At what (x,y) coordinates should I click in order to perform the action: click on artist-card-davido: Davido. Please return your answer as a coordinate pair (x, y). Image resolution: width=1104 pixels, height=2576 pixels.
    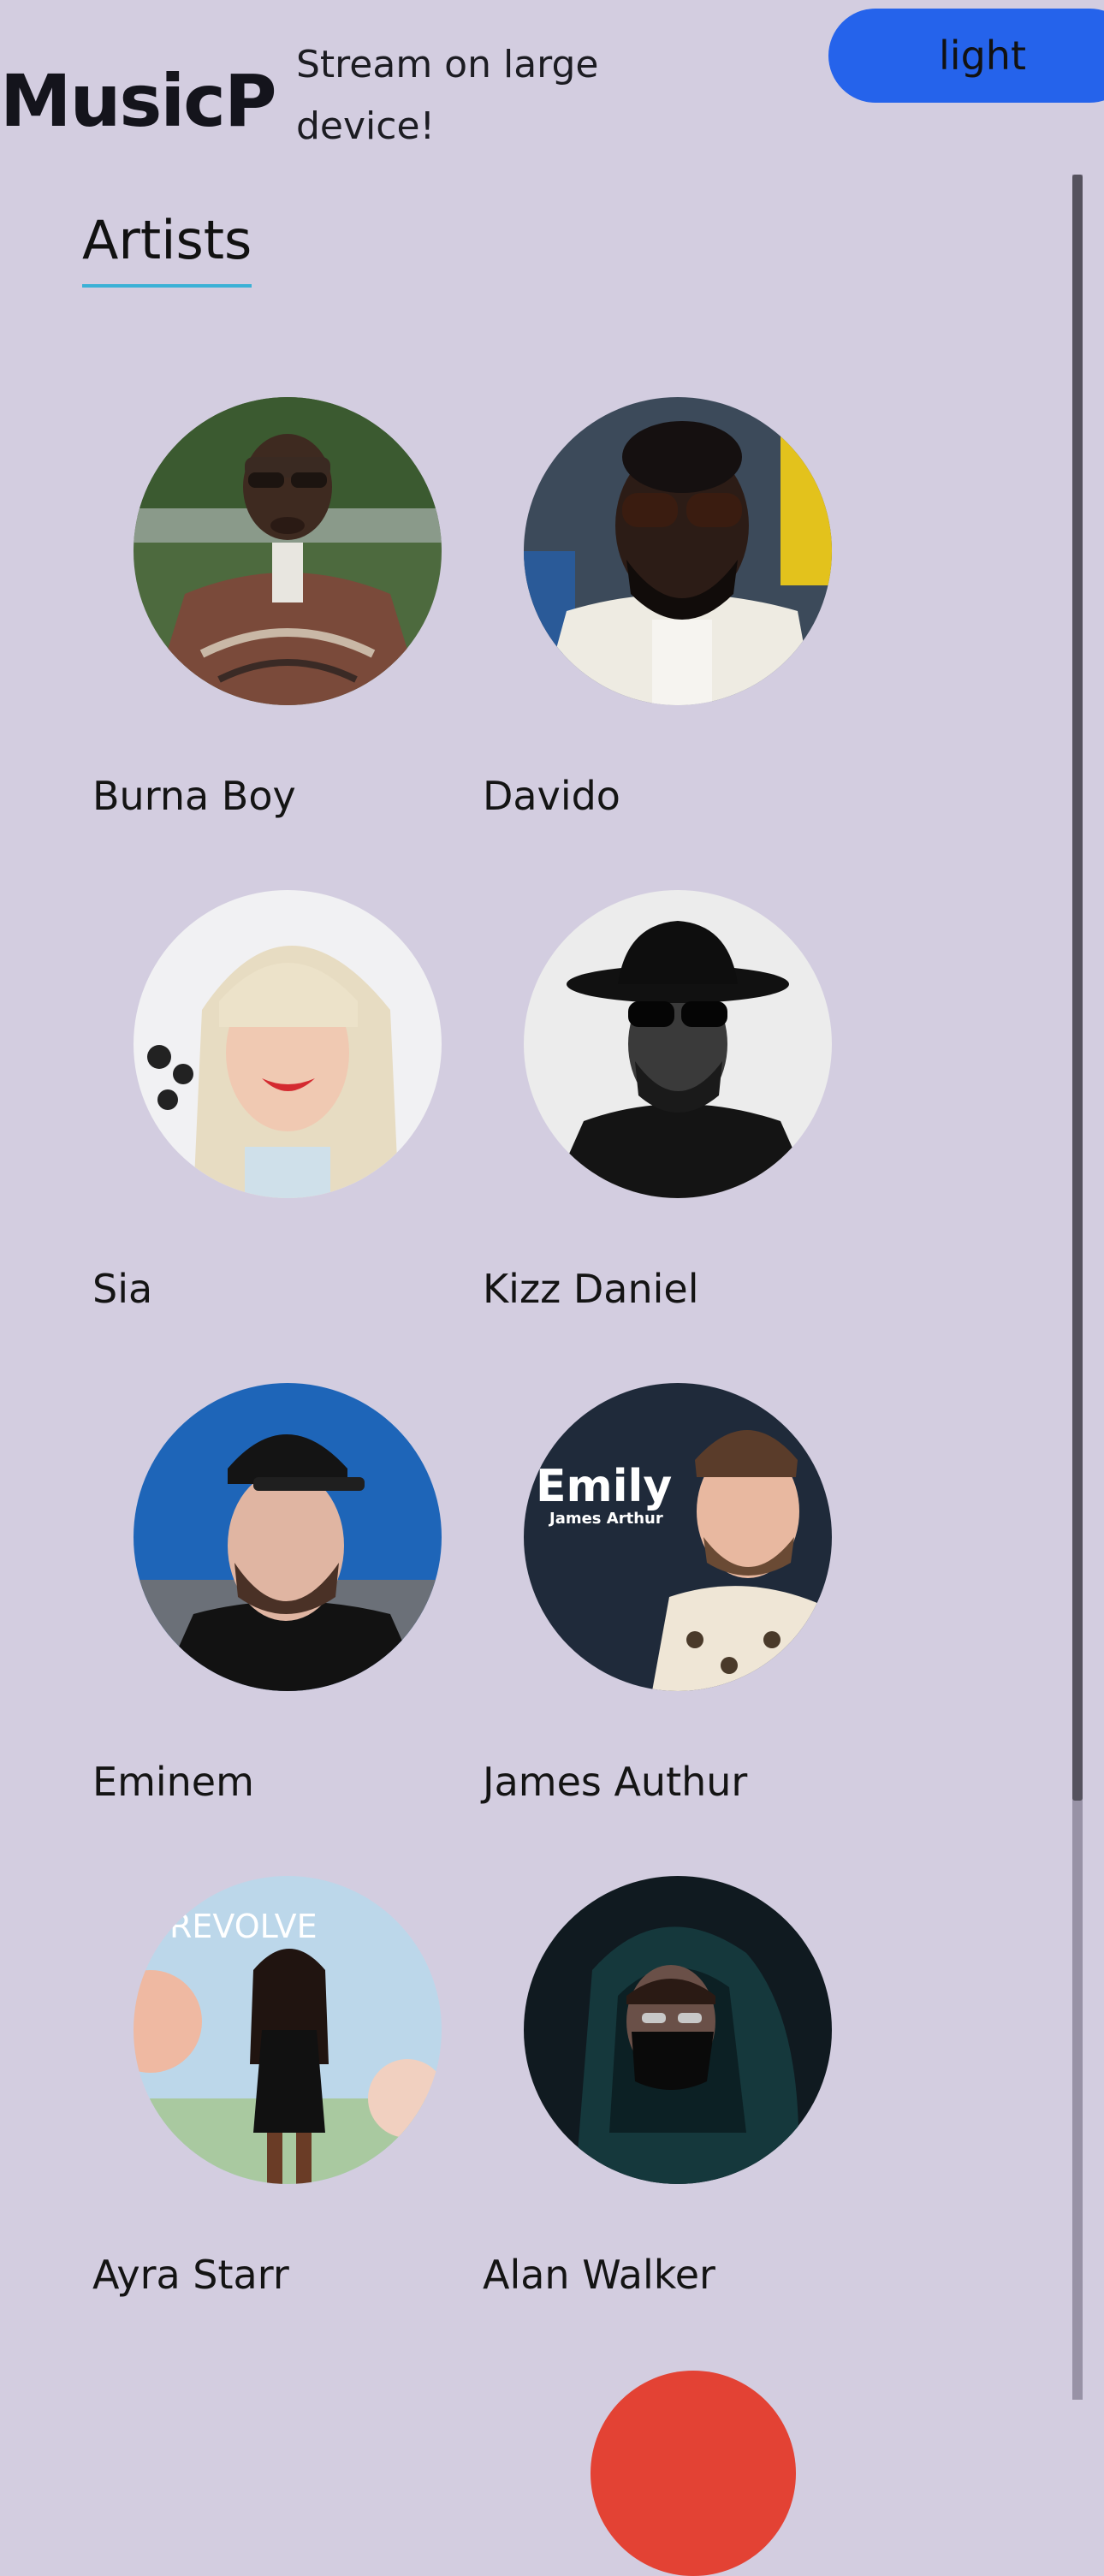
    Looking at the image, I should click on (662, 619).